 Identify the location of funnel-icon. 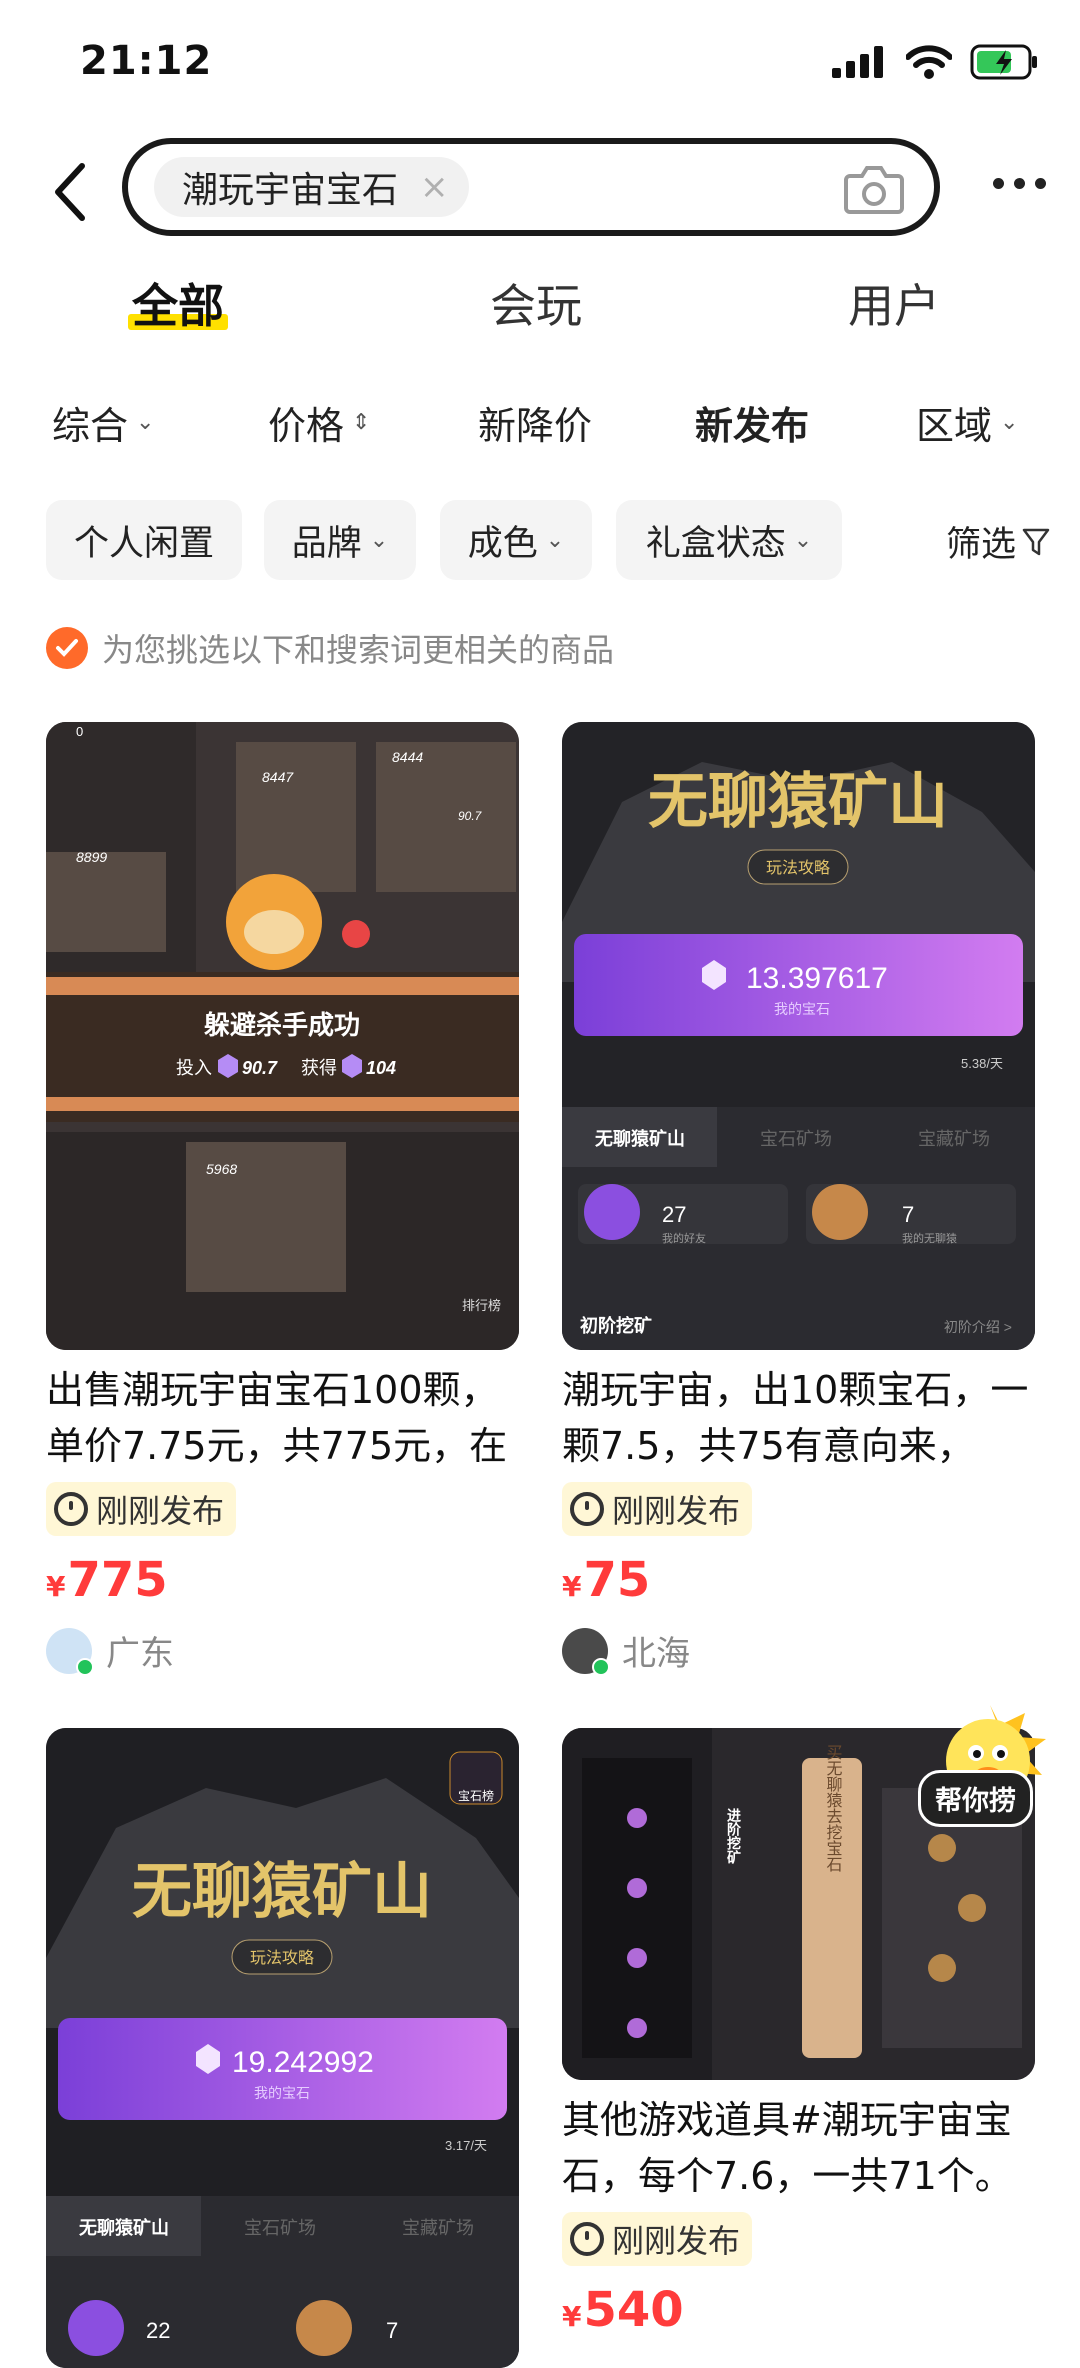
(1036, 541).